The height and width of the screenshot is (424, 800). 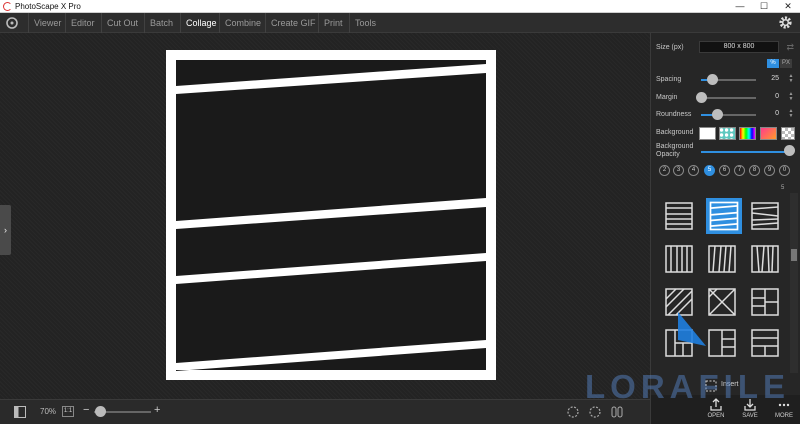 What do you see at coordinates (668, 154) in the screenshot?
I see `background-opacity-label-line2: Opacity` at bounding box center [668, 154].